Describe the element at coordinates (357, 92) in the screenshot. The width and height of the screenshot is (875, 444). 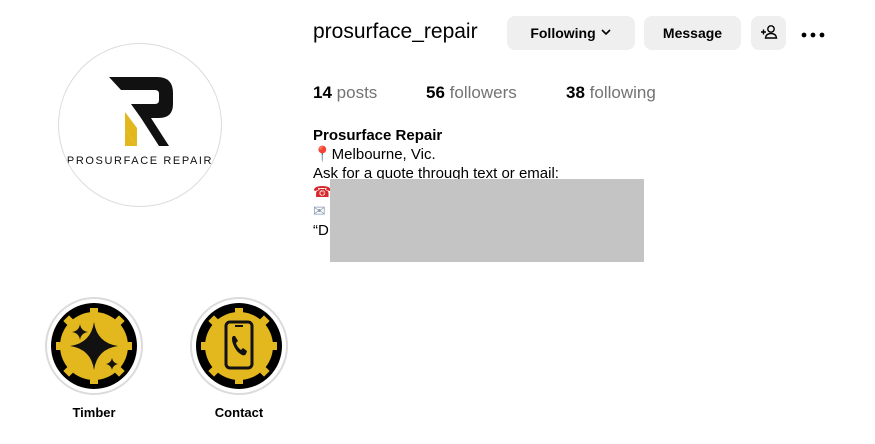
I see `posts-label: posts` at that location.